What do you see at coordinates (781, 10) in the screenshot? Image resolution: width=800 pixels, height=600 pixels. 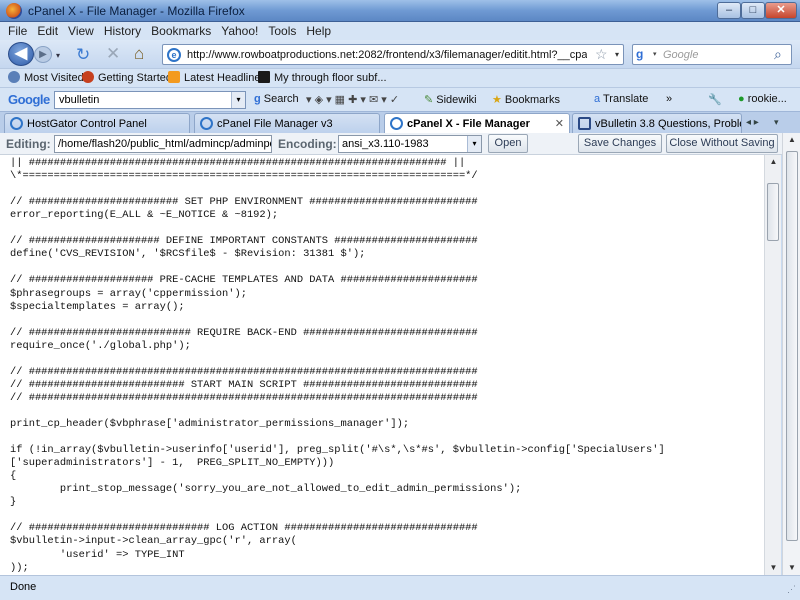 I see `close-window-button: ✕` at bounding box center [781, 10].